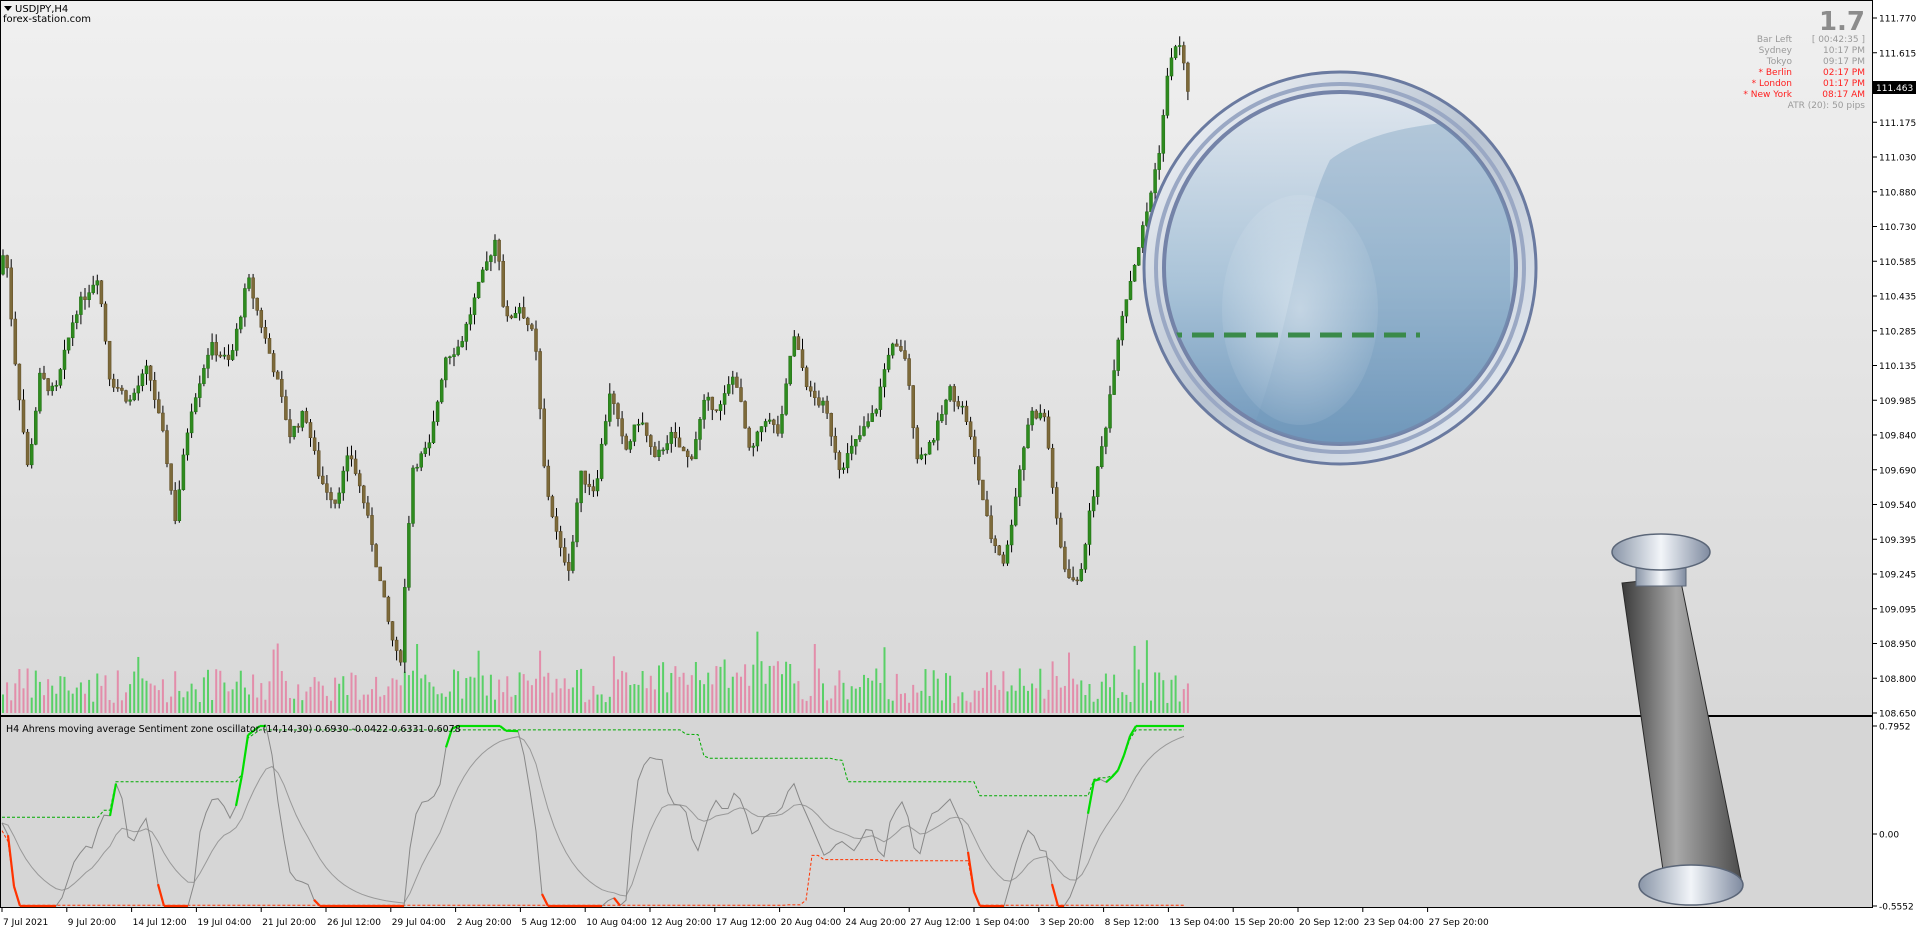 This screenshot has height=937, width=1916. What do you see at coordinates (224, 923) in the screenshot?
I see `time-tick-label: 19 Jul 04:00` at bounding box center [224, 923].